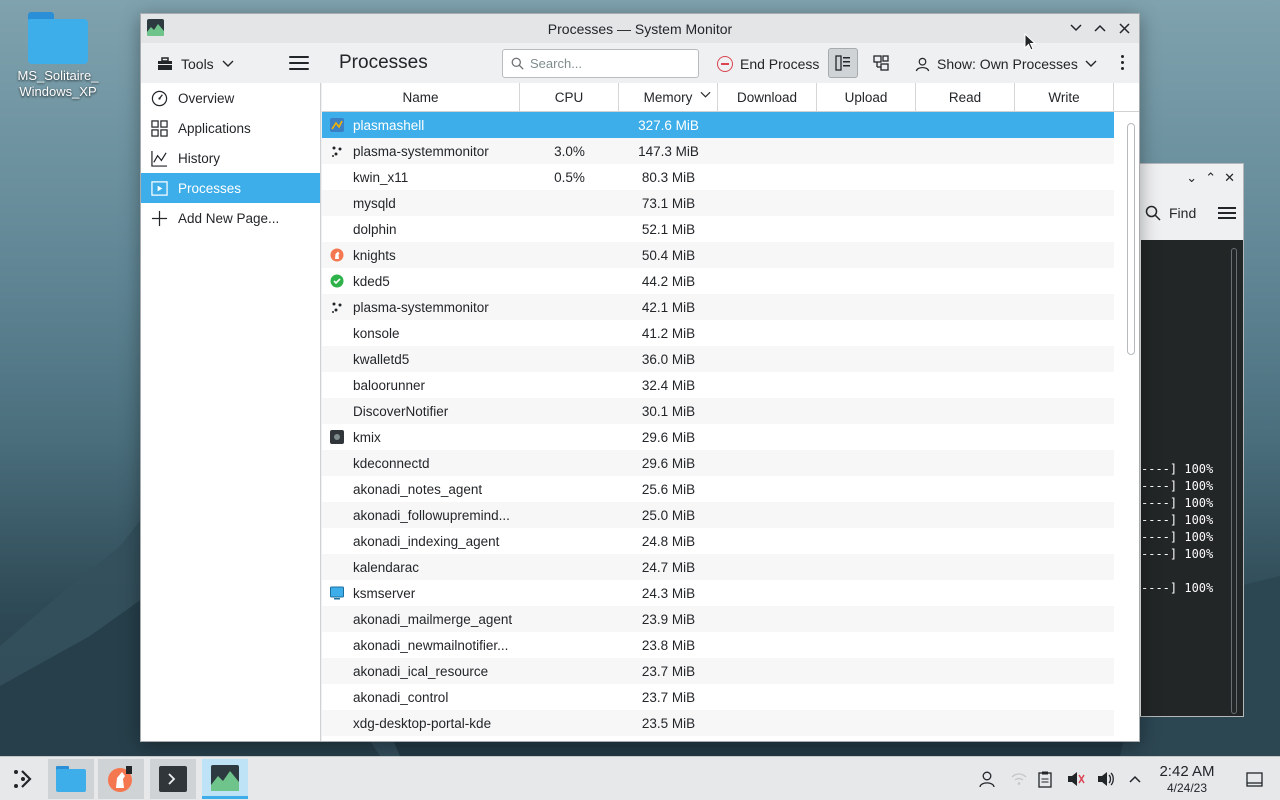 This screenshot has width=1280, height=800. Describe the element at coordinates (718, 229) in the screenshot. I see `table-row: dolphin 52.1 MiB` at that location.